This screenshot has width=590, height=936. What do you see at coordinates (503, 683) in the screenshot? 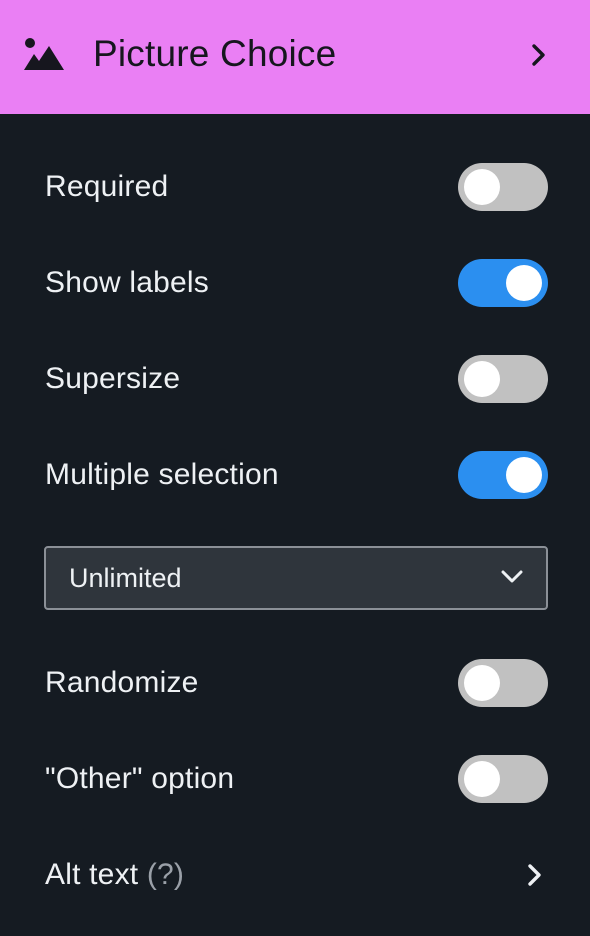
I see `randomize-toggle` at bounding box center [503, 683].